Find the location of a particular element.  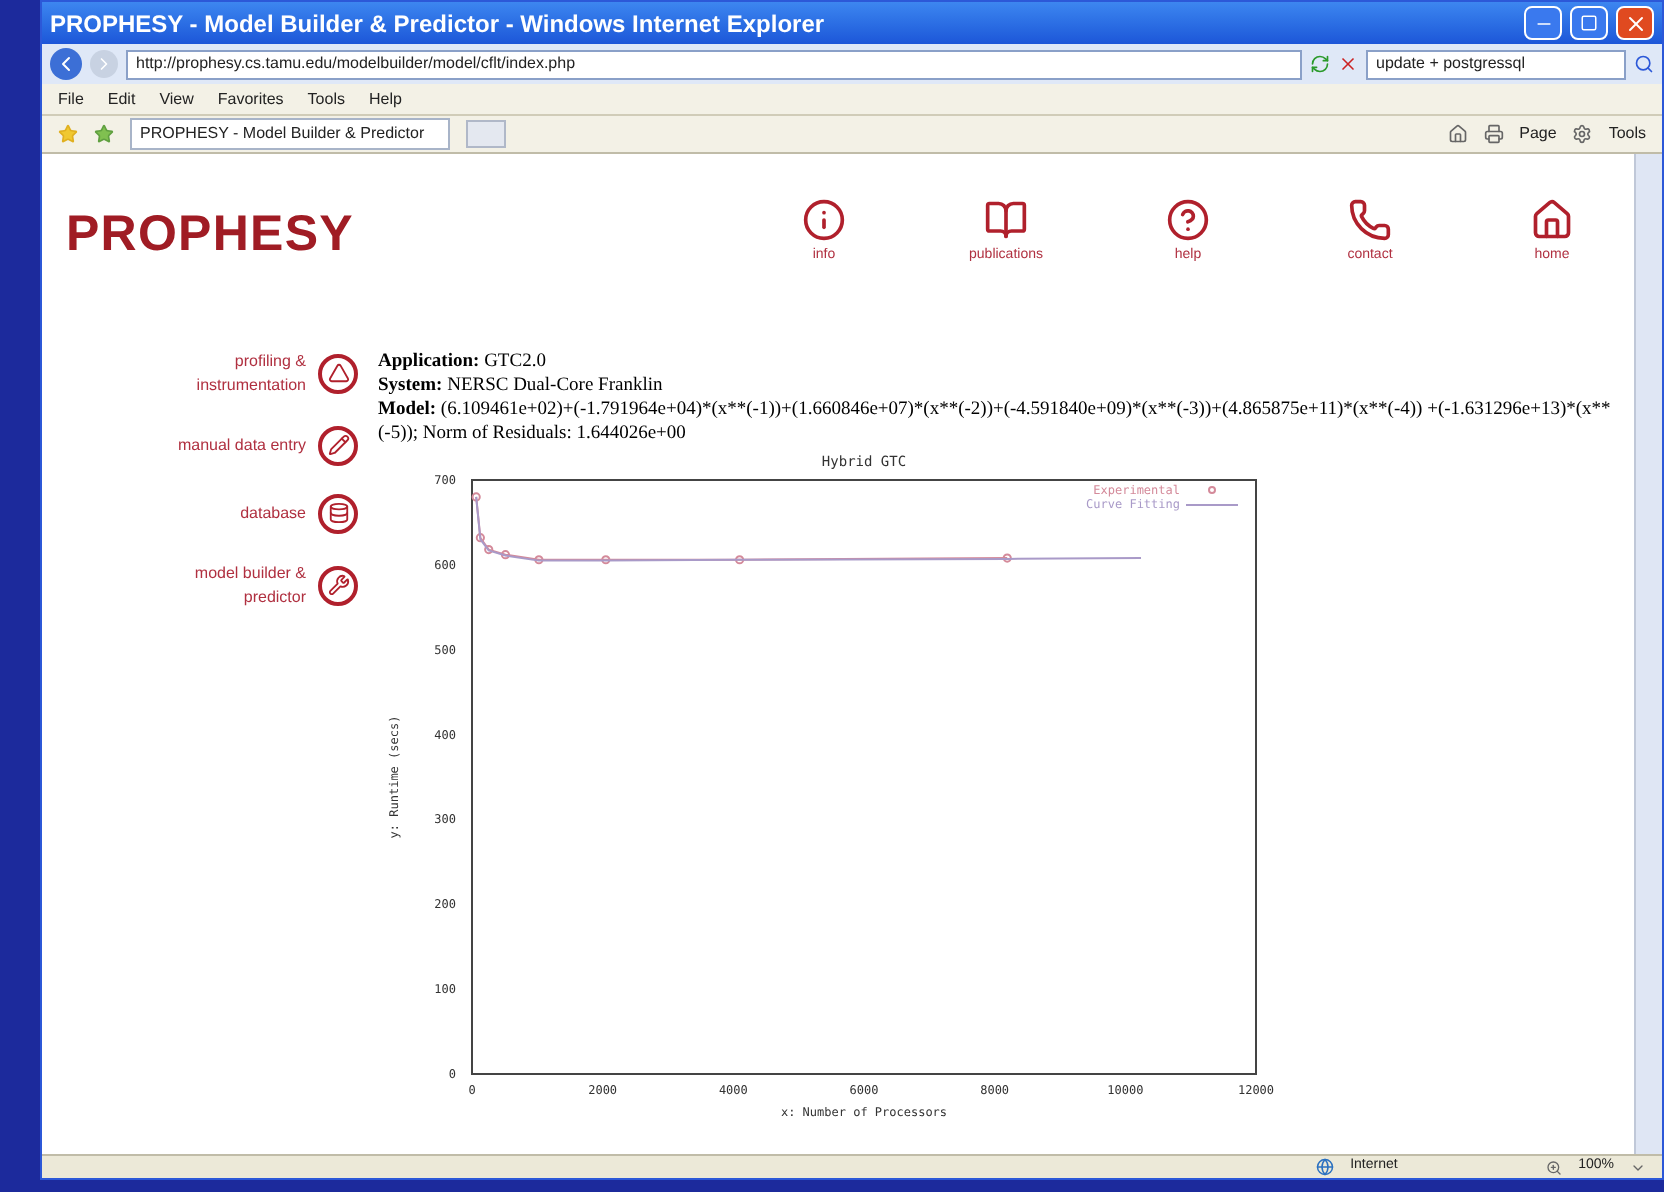

side-nav-link: database is located at coordinates (226, 513).